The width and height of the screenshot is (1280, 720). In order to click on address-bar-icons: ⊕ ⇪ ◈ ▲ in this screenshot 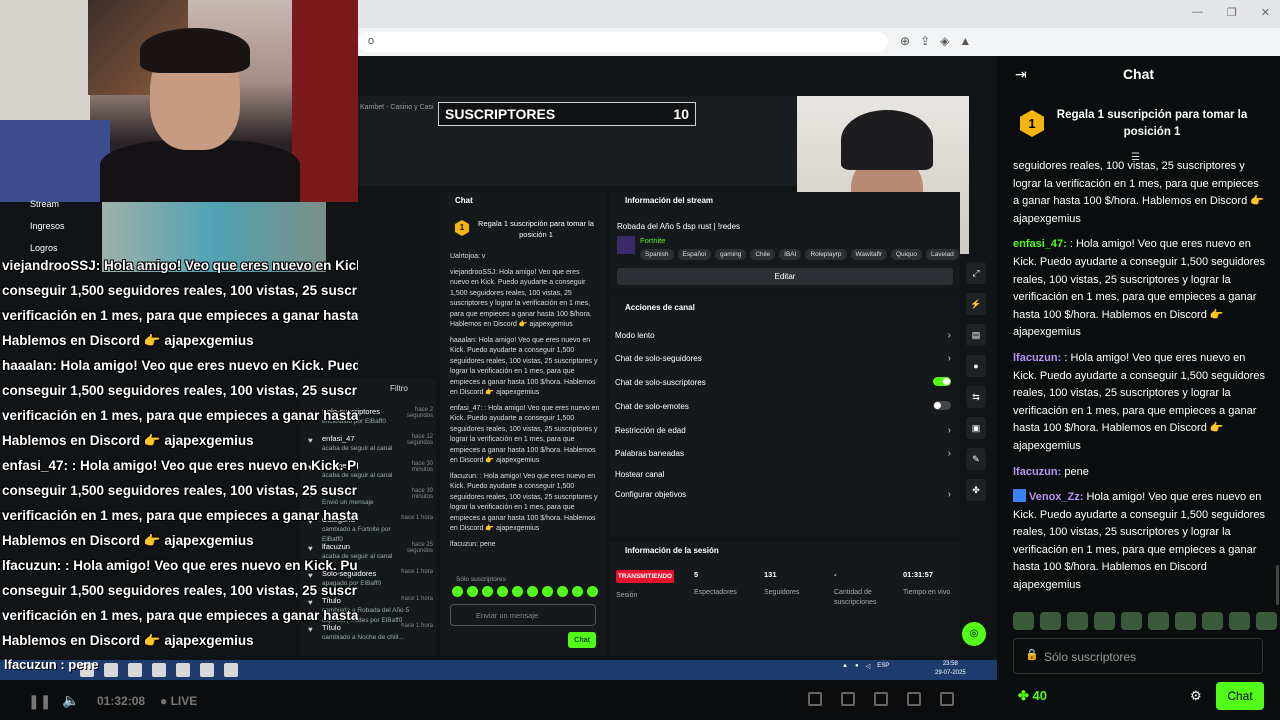, I will do `click(935, 41)`.